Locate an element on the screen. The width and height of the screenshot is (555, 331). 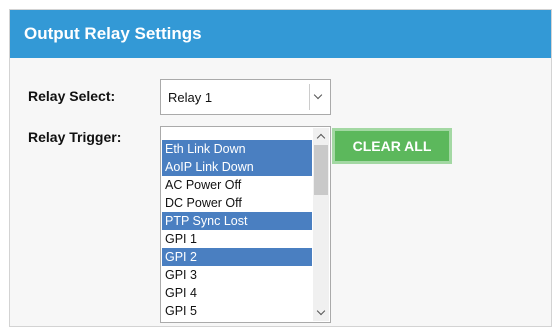
relay-trigger-option: GPI 4 is located at coordinates (237, 293).